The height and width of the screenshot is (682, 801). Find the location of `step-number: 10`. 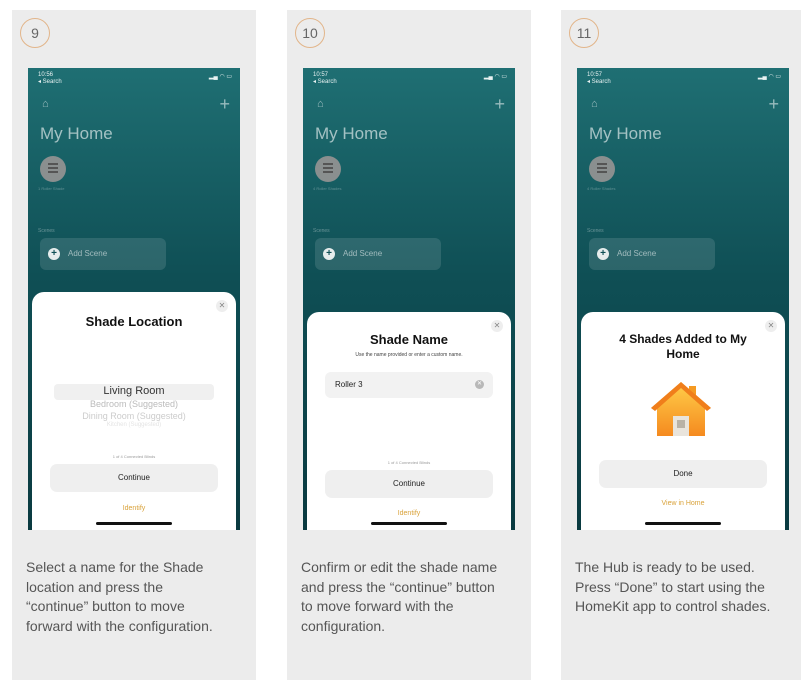

step-number: 10 is located at coordinates (310, 33).